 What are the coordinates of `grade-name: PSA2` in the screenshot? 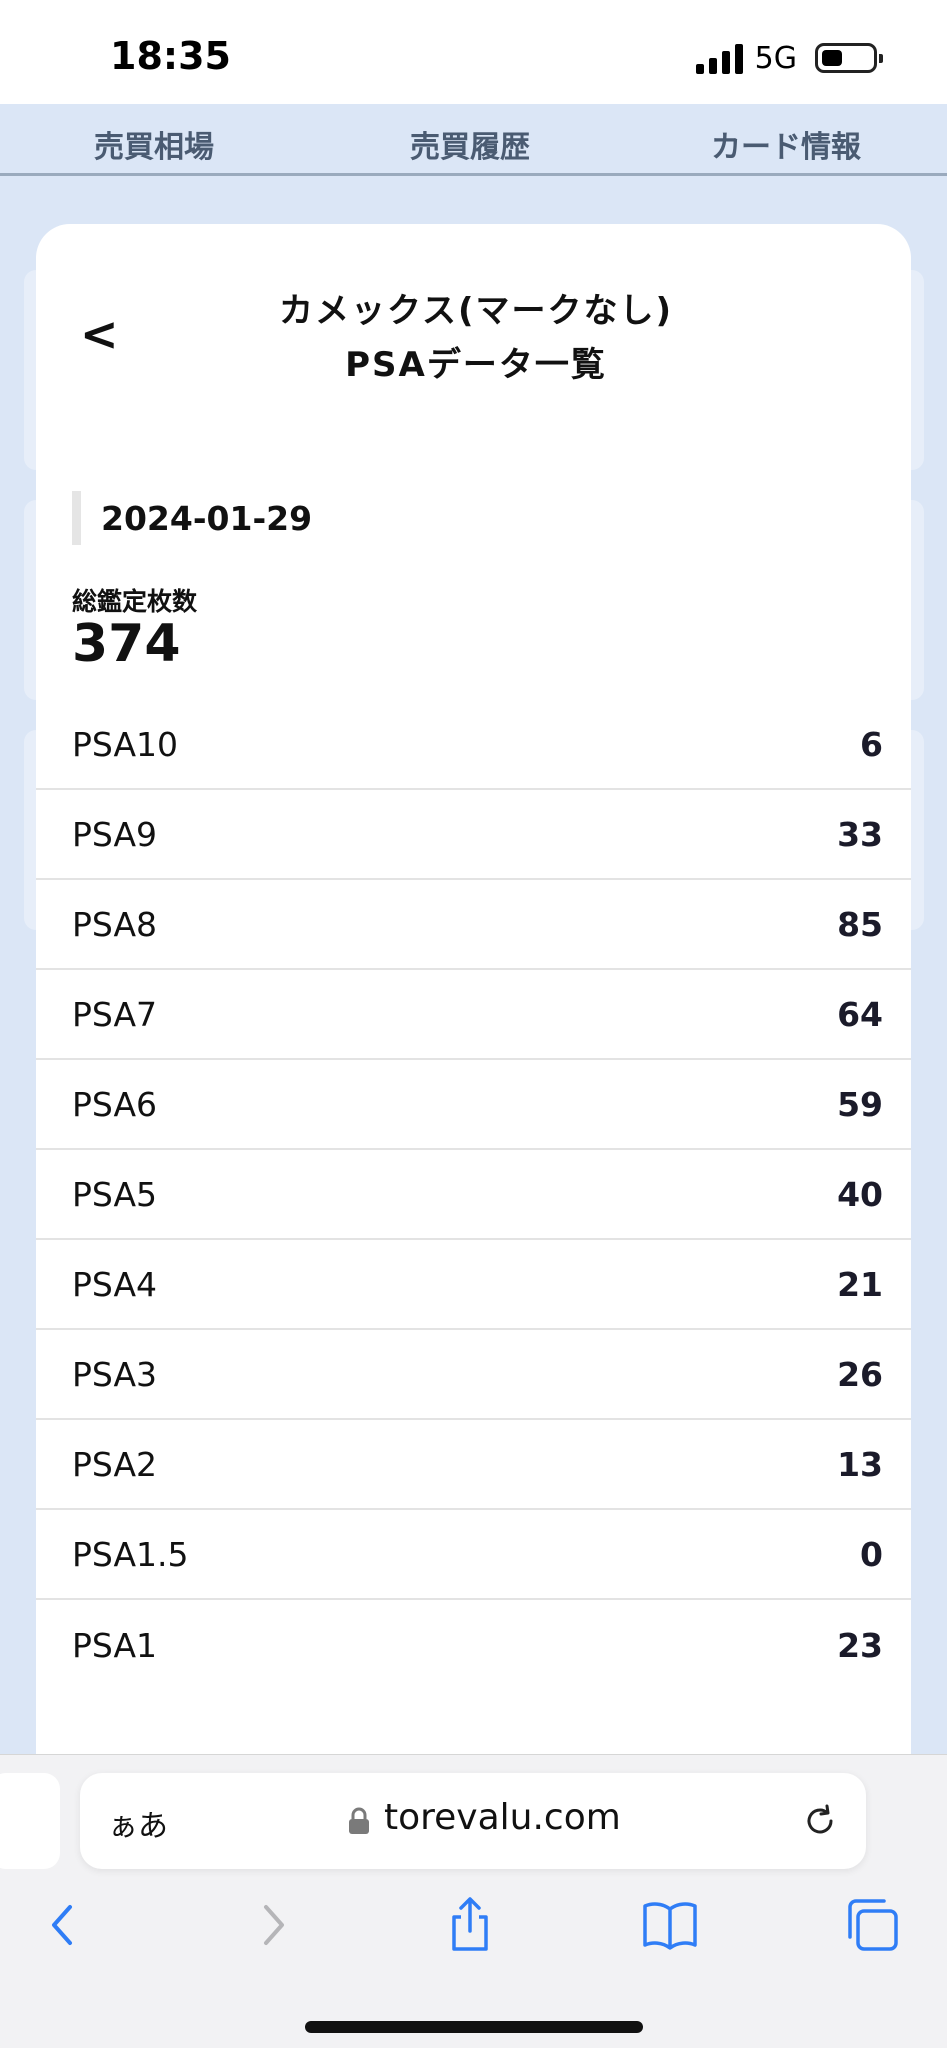 It's located at (115, 1464).